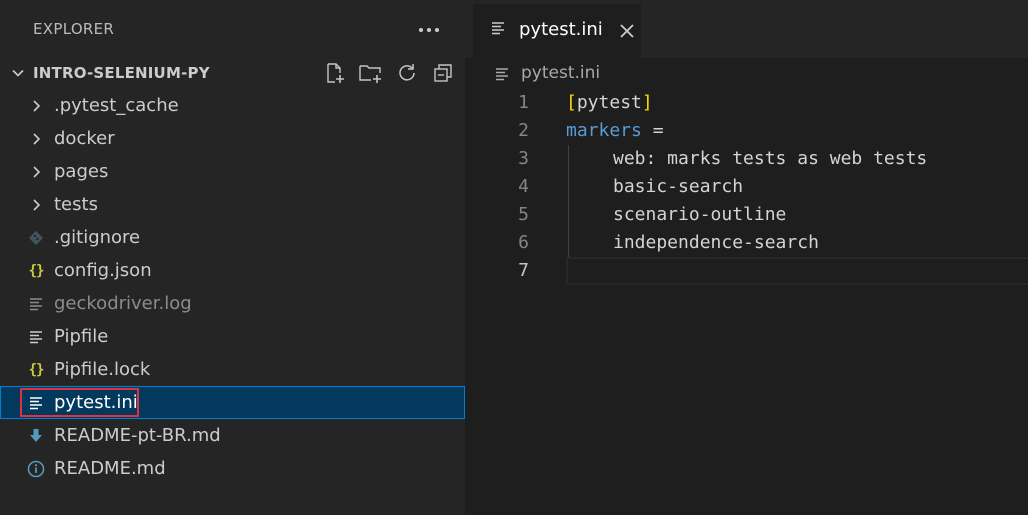  Describe the element at coordinates (797, 271) in the screenshot. I see `current-line-highlight` at that location.